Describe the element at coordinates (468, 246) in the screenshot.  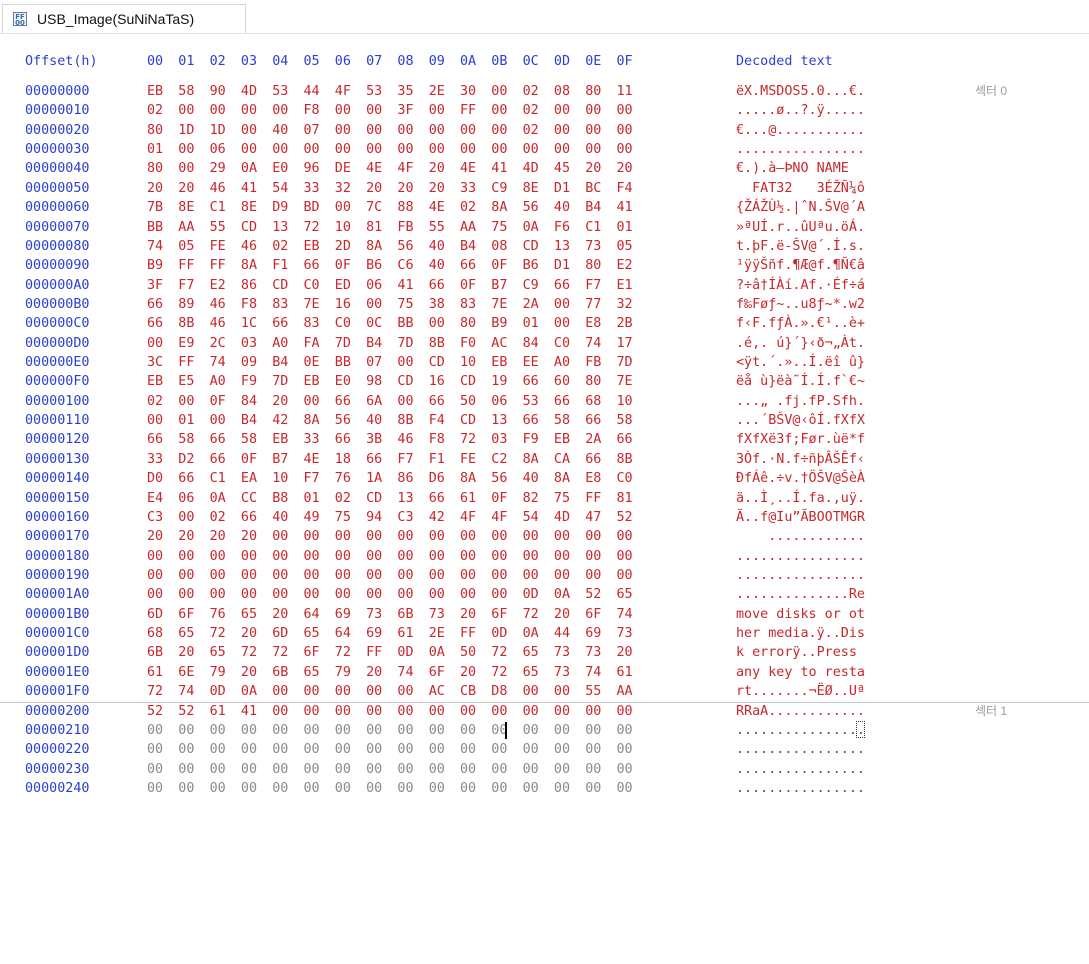
I see `hex-byte: B4` at that location.